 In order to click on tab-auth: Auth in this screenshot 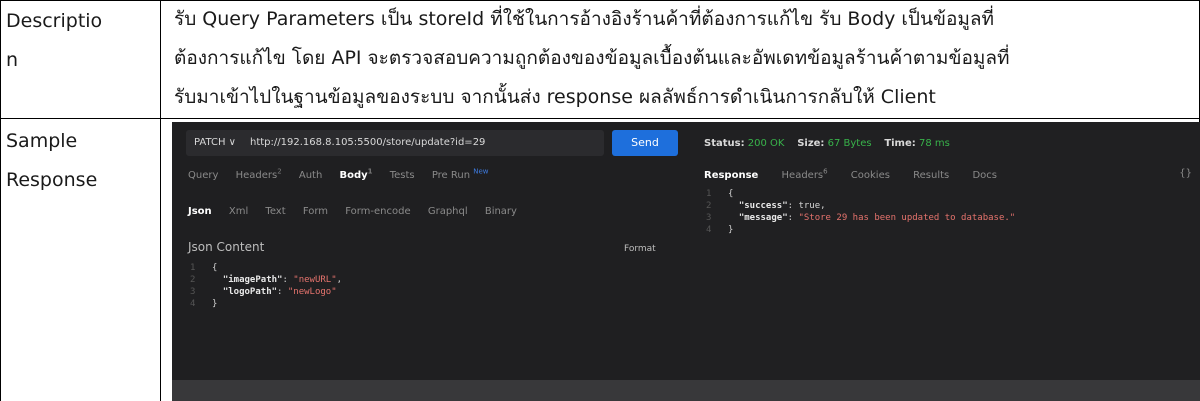, I will do `click(310, 175)`.